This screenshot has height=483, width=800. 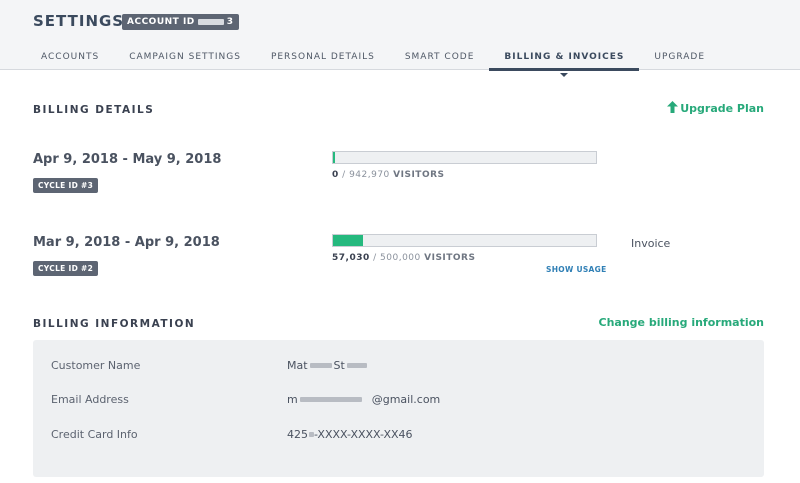 I want to click on card-rest: -XXXX-XXXX-XX46, so click(x=363, y=434).